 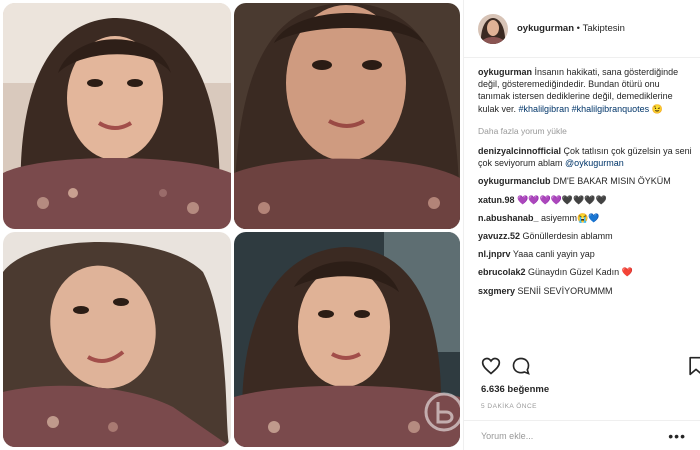 What do you see at coordinates (544, 109) in the screenshot?
I see `hashtag-link: #khalilgibran` at bounding box center [544, 109].